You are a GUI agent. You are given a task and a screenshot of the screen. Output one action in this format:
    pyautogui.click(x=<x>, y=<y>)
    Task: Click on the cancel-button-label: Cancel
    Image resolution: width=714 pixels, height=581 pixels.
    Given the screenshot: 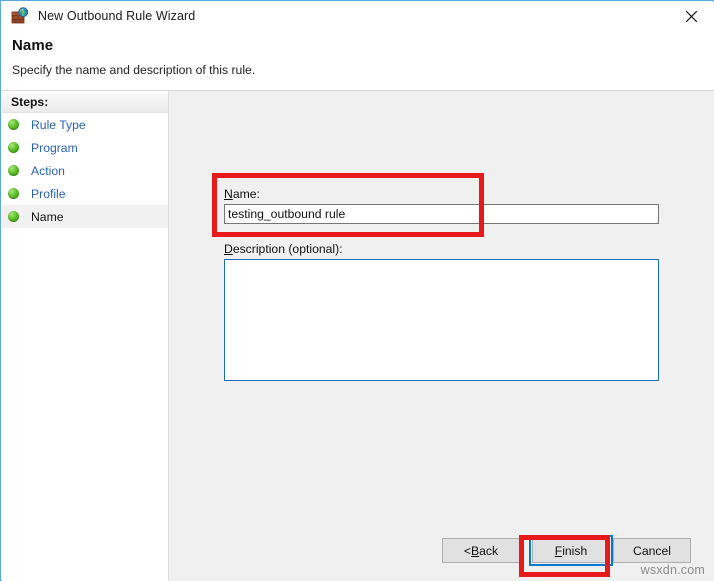 What is the action you would take?
    pyautogui.click(x=652, y=550)
    